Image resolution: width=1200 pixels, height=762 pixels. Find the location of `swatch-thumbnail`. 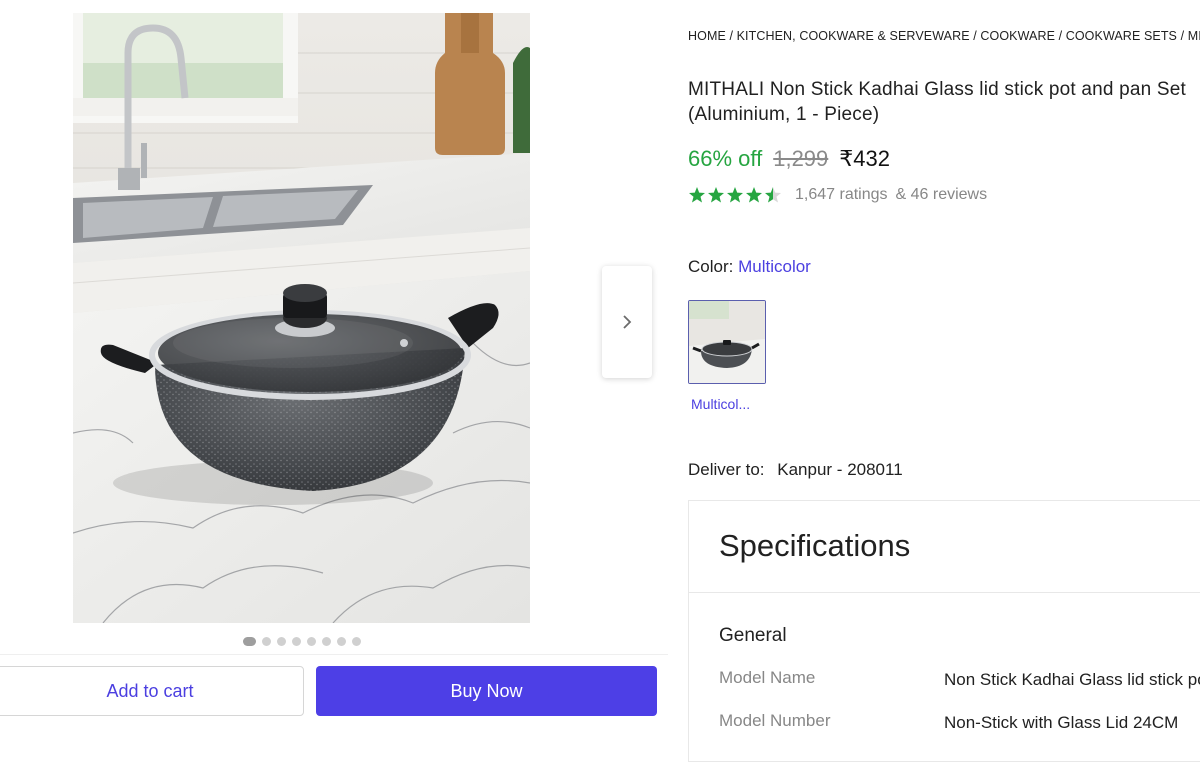

swatch-thumbnail is located at coordinates (727, 342).